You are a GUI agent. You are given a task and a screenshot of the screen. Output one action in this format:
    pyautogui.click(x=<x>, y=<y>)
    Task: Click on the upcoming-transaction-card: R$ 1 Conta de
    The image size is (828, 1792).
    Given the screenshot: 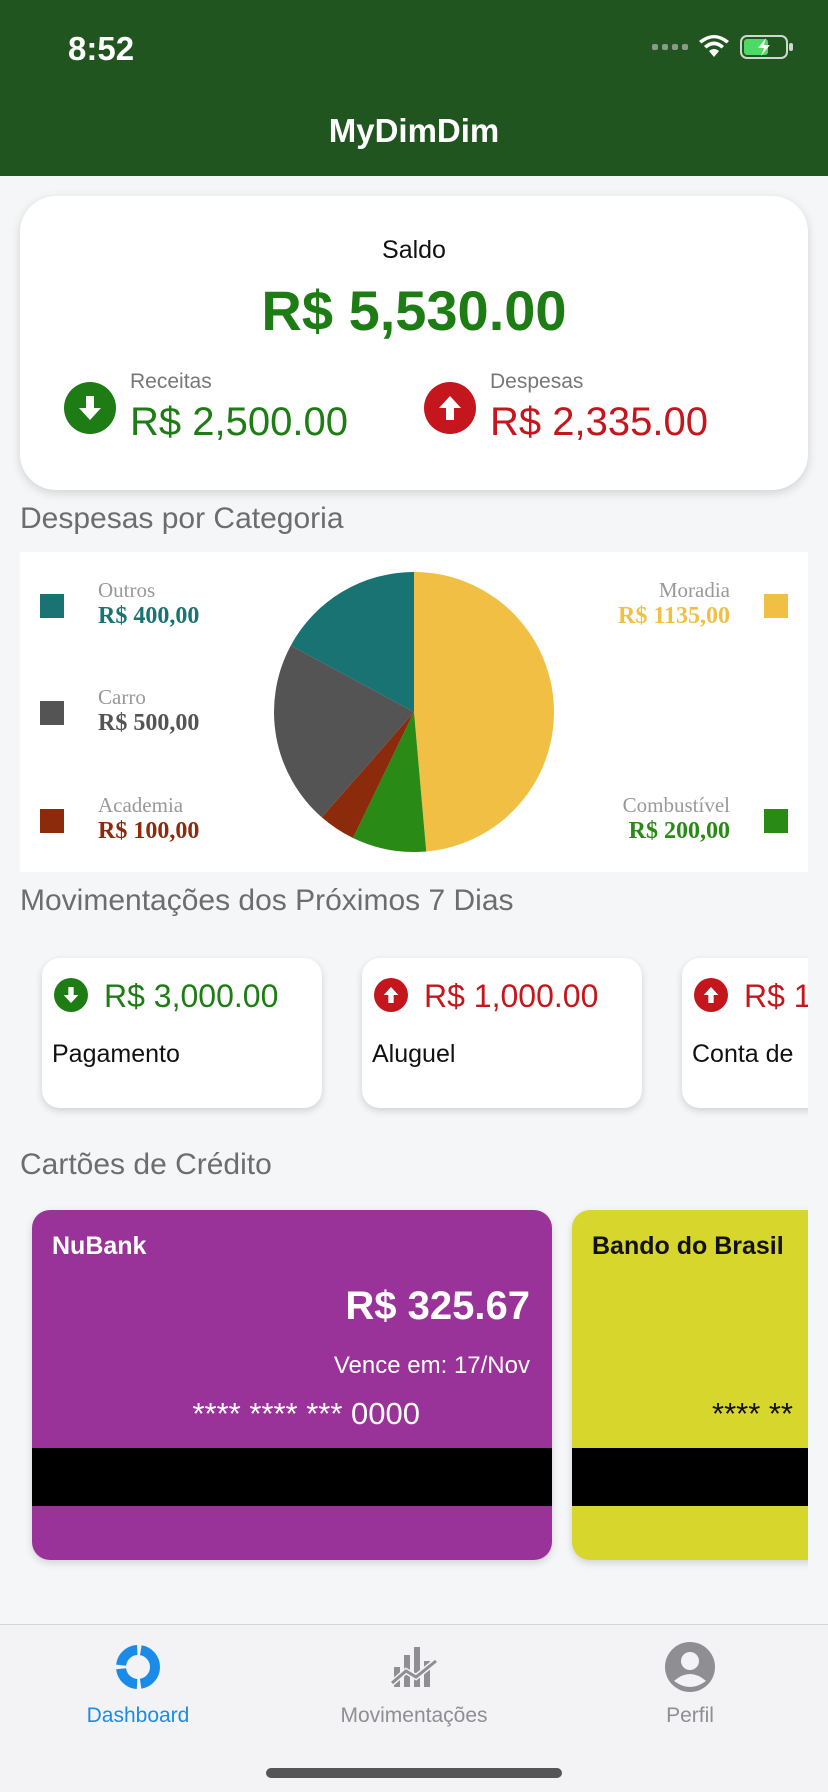 What is the action you would take?
    pyautogui.click(x=745, y=1033)
    